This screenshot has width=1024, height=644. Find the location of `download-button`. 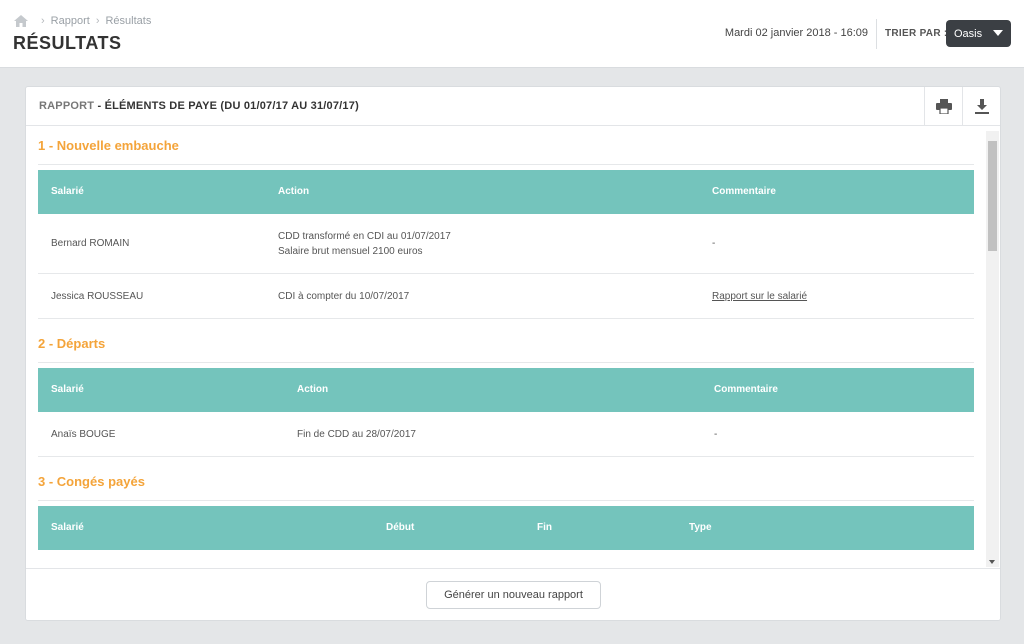

download-button is located at coordinates (981, 106).